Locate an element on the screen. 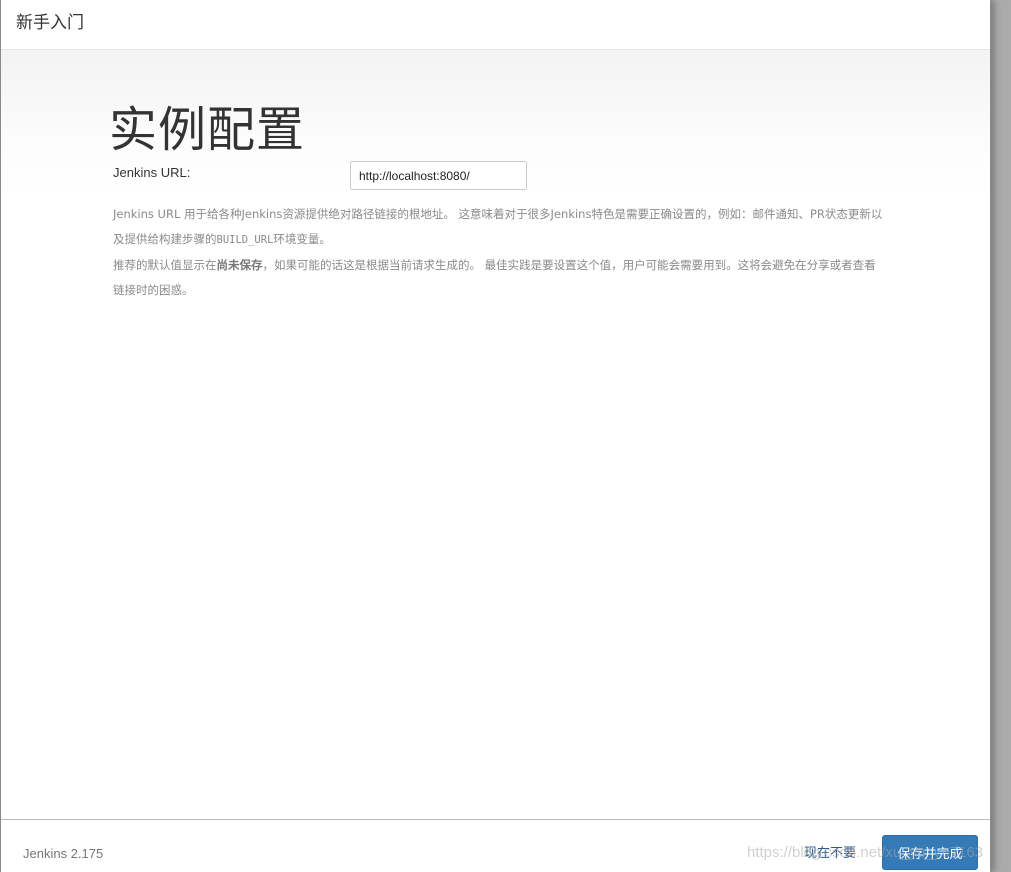 The image size is (1011, 872). save-and-finish-button: 保存并完成 is located at coordinates (930, 852).